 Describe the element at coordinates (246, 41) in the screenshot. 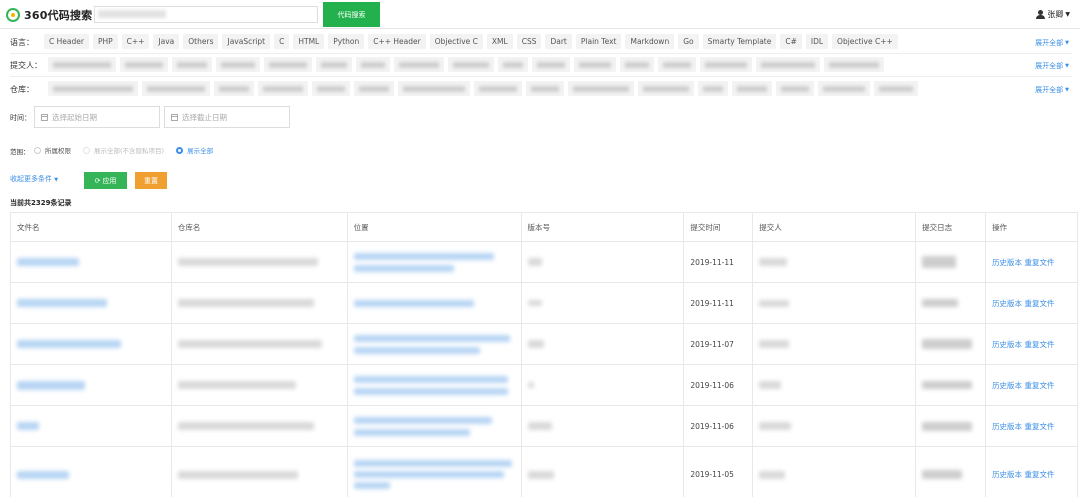

I see `language-chip: JavaScript` at that location.